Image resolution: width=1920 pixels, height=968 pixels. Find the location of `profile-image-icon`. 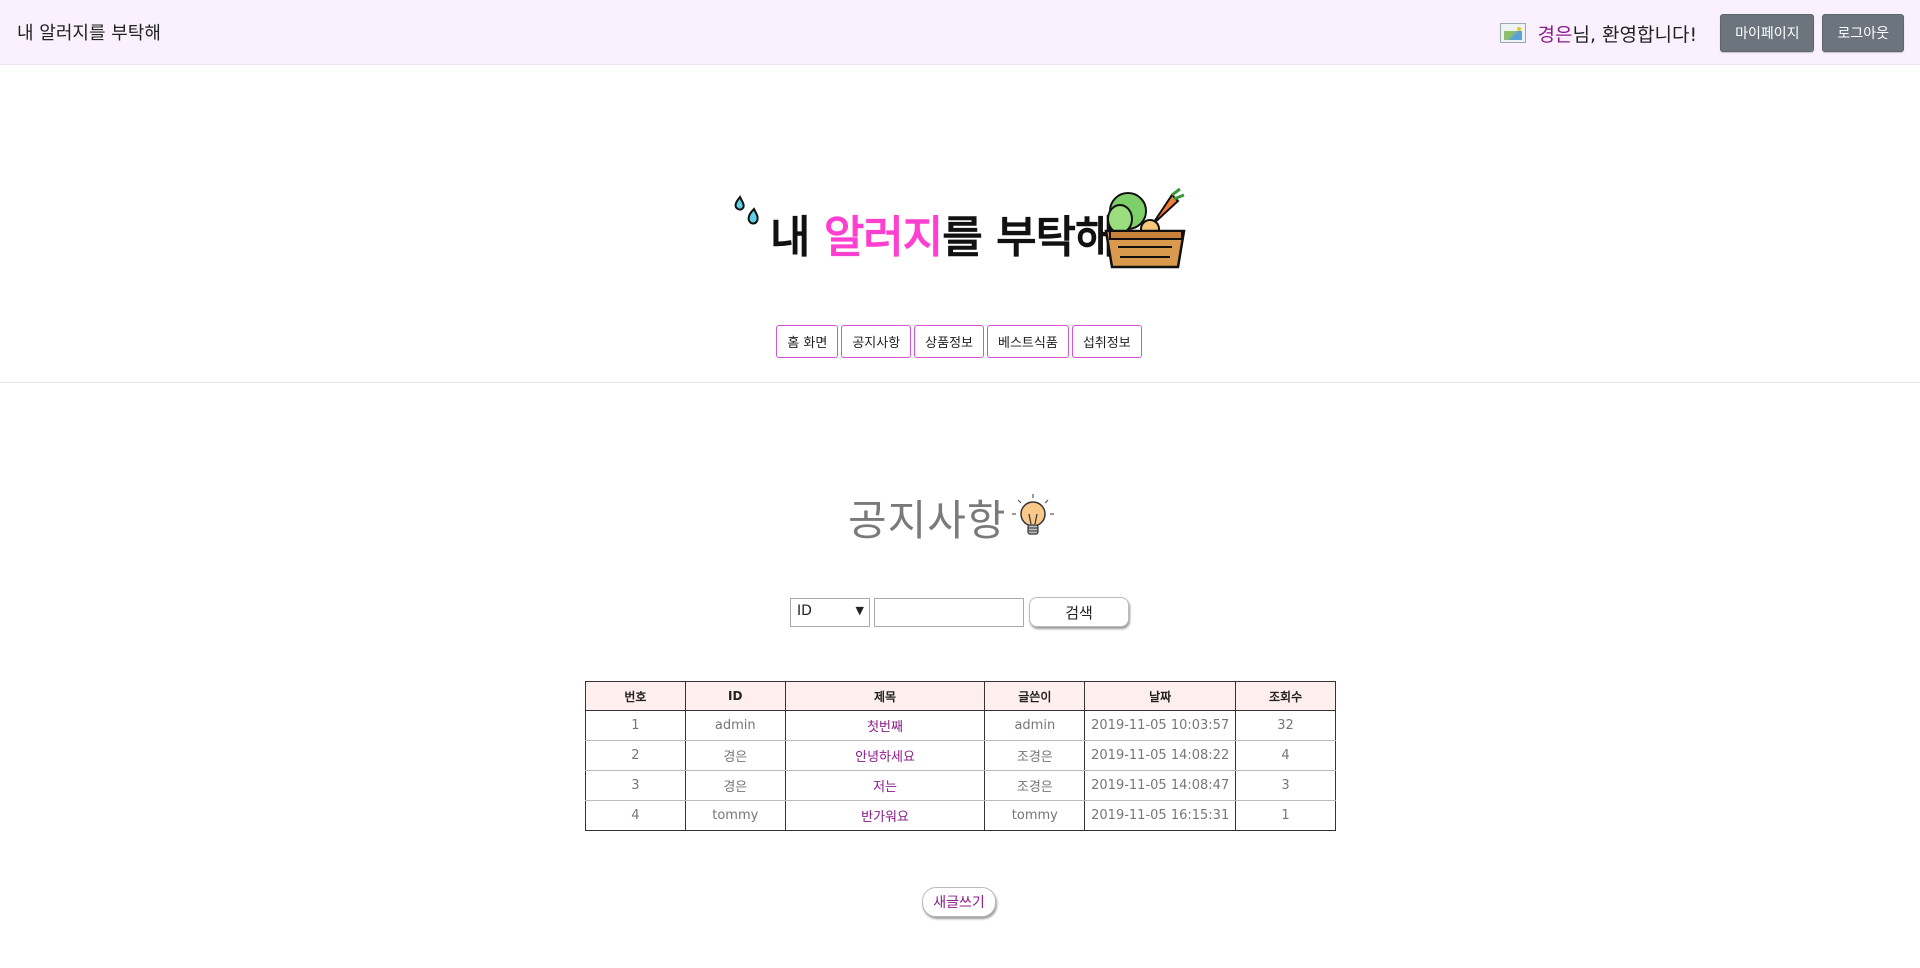

profile-image-icon is located at coordinates (1512, 33).